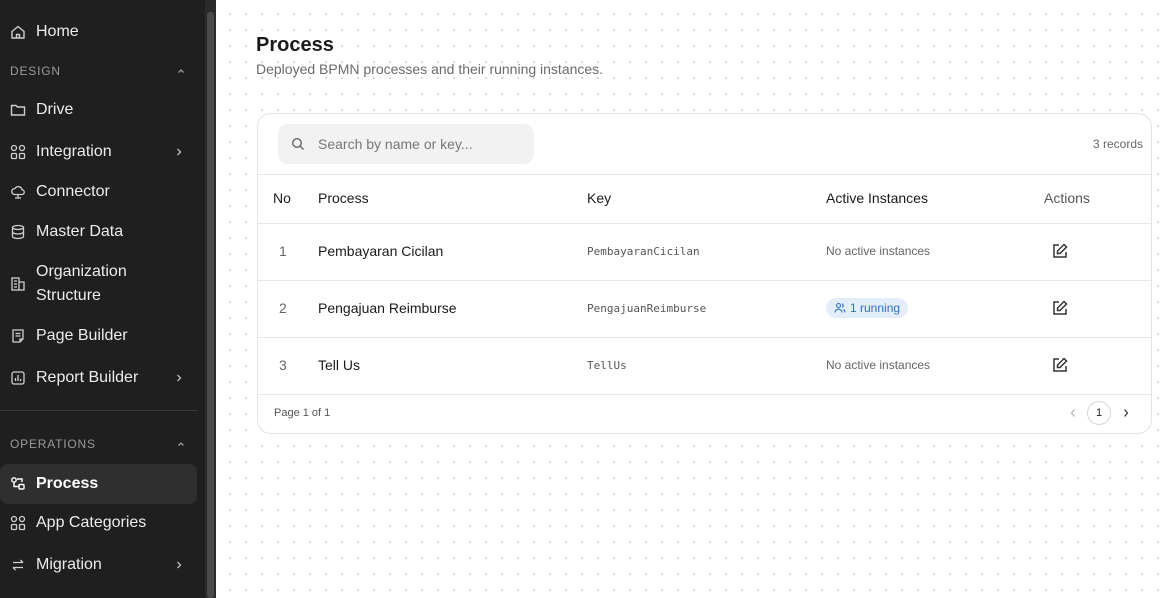 The height and width of the screenshot is (598, 1171). What do you see at coordinates (98, 284) in the screenshot?
I see `nav-organization-structure: Organization Structure` at bounding box center [98, 284].